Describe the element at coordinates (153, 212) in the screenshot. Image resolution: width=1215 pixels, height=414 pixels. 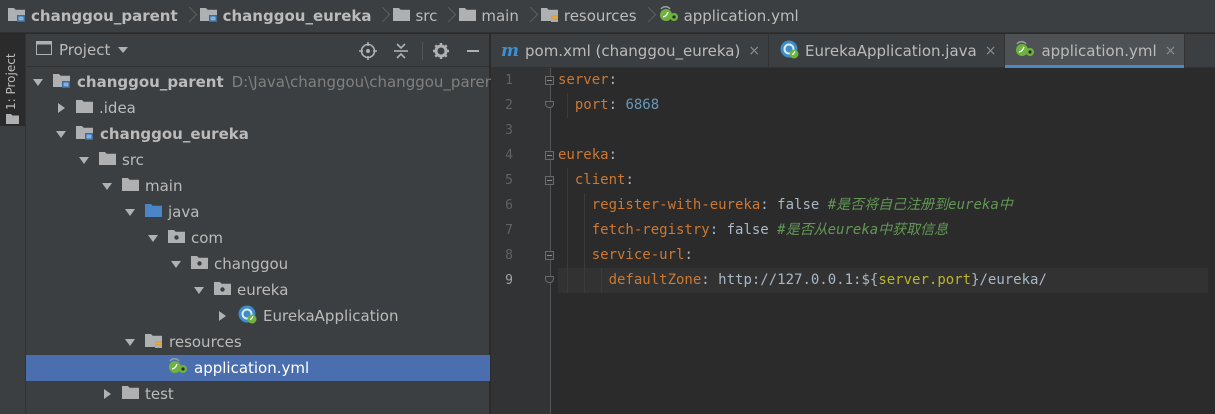
I see `source-folder-icon` at that location.